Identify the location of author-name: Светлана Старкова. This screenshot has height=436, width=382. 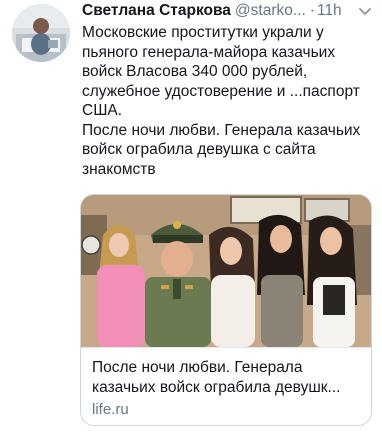
(156, 11).